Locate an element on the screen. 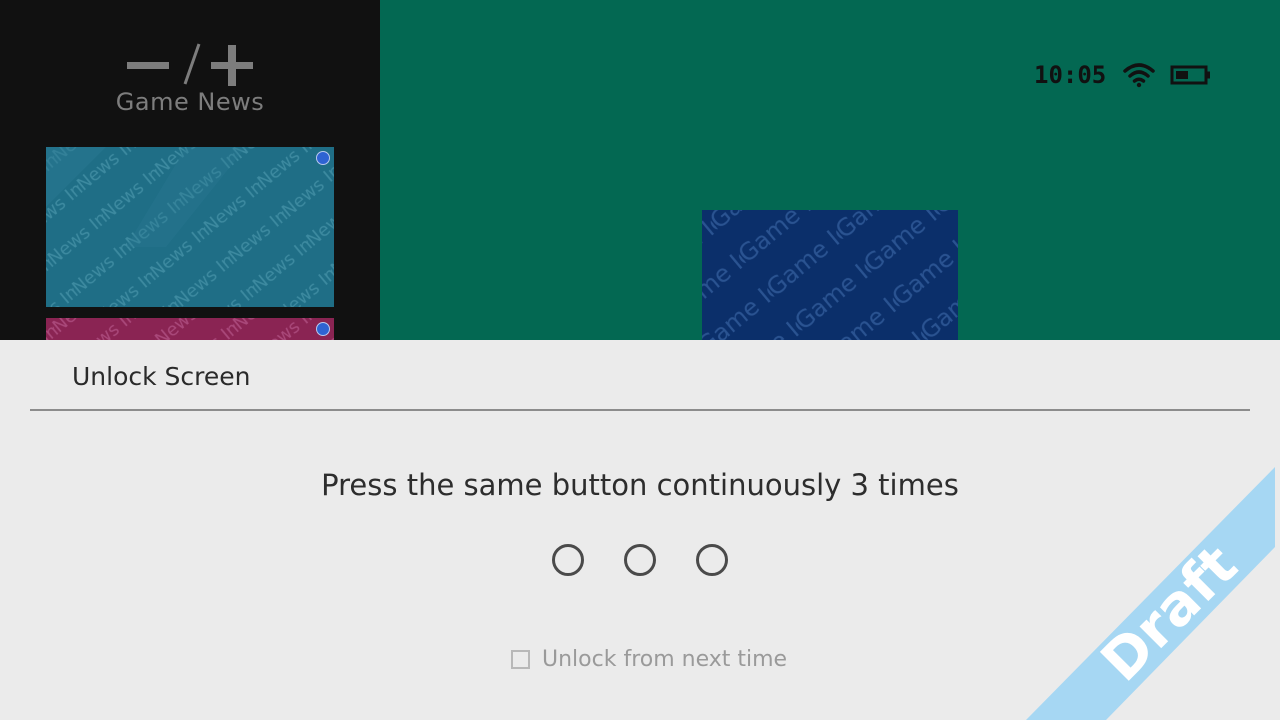 Image resolution: width=1280 pixels, height=720 pixels. wifi-icon is located at coordinates (1139, 75).